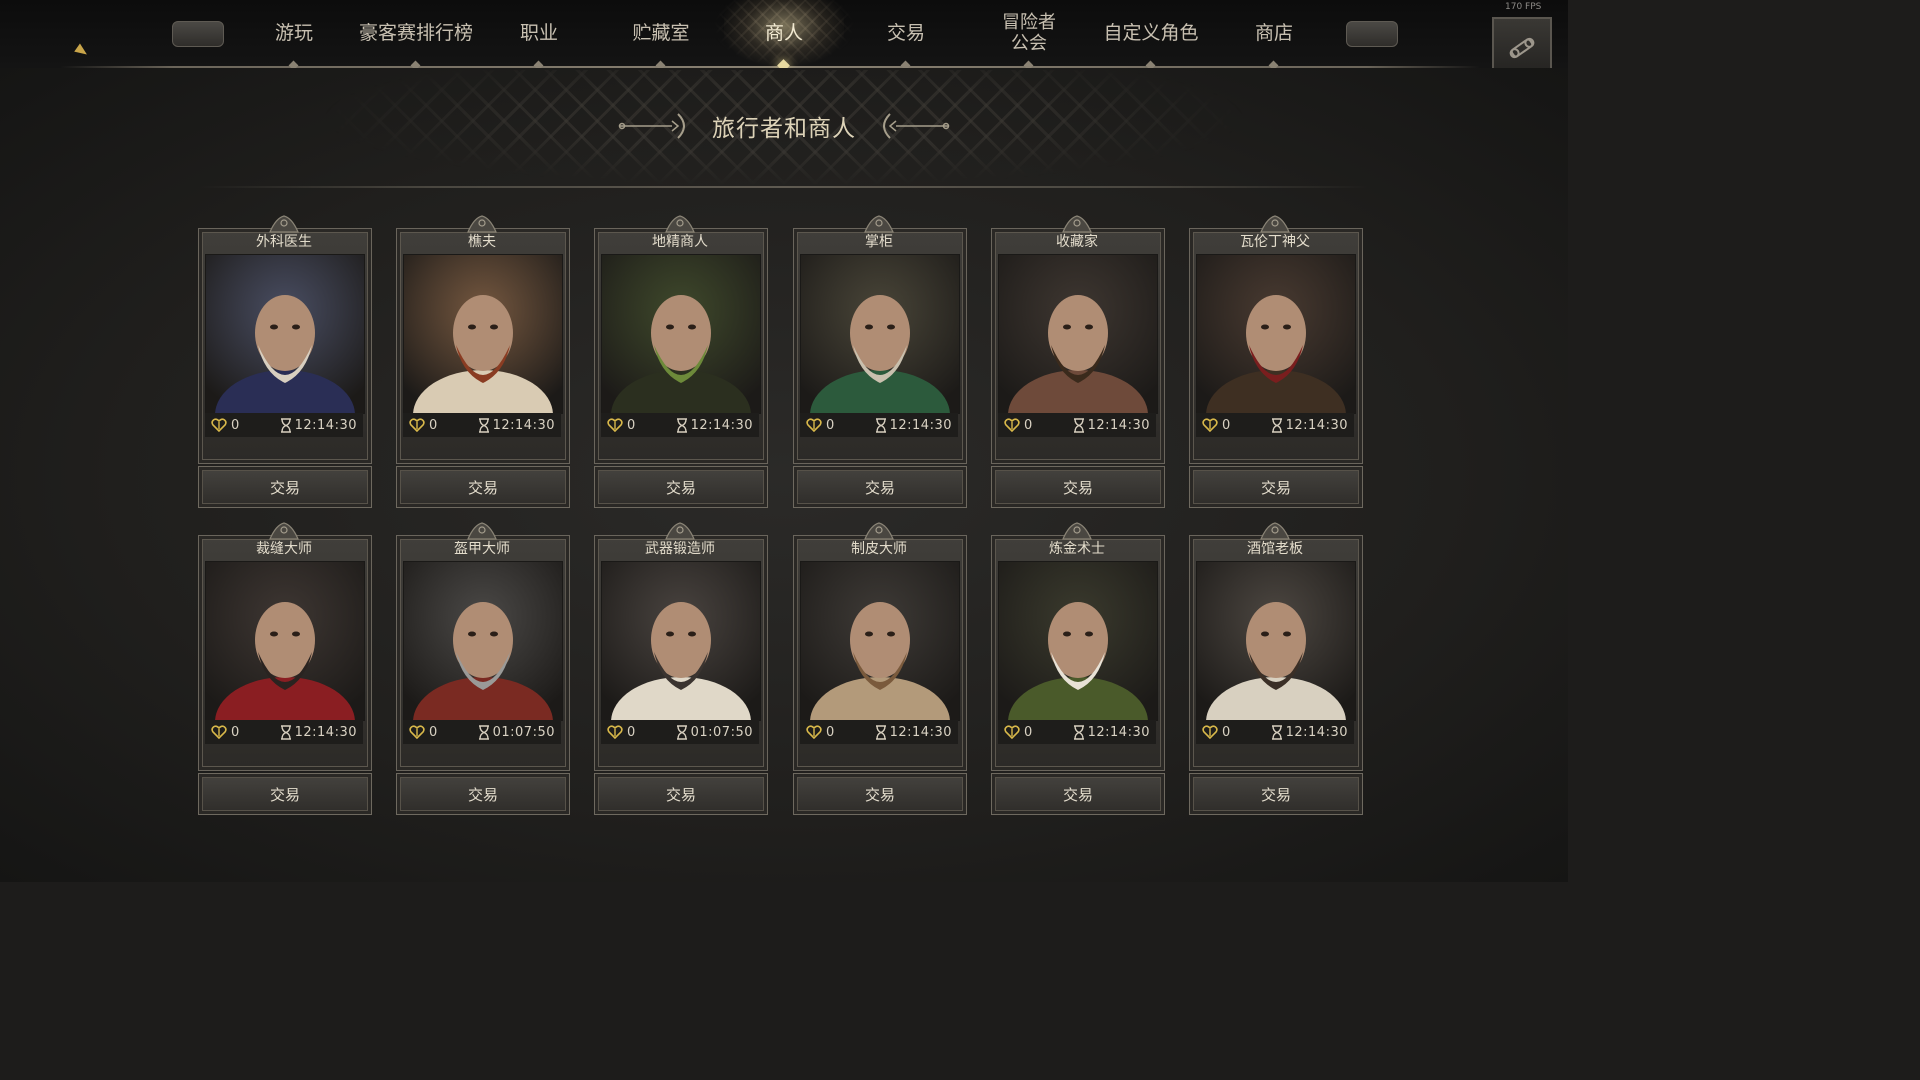 Image resolution: width=1920 pixels, height=1080 pixels. What do you see at coordinates (721, 732) in the screenshot?
I see `restock-timer: 01:07:50` at bounding box center [721, 732].